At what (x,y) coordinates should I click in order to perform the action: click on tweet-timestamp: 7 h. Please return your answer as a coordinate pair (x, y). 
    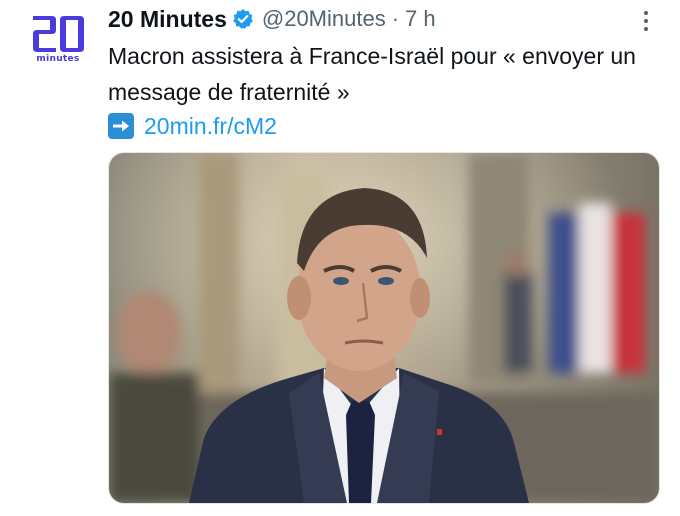
    Looking at the image, I should click on (420, 19).